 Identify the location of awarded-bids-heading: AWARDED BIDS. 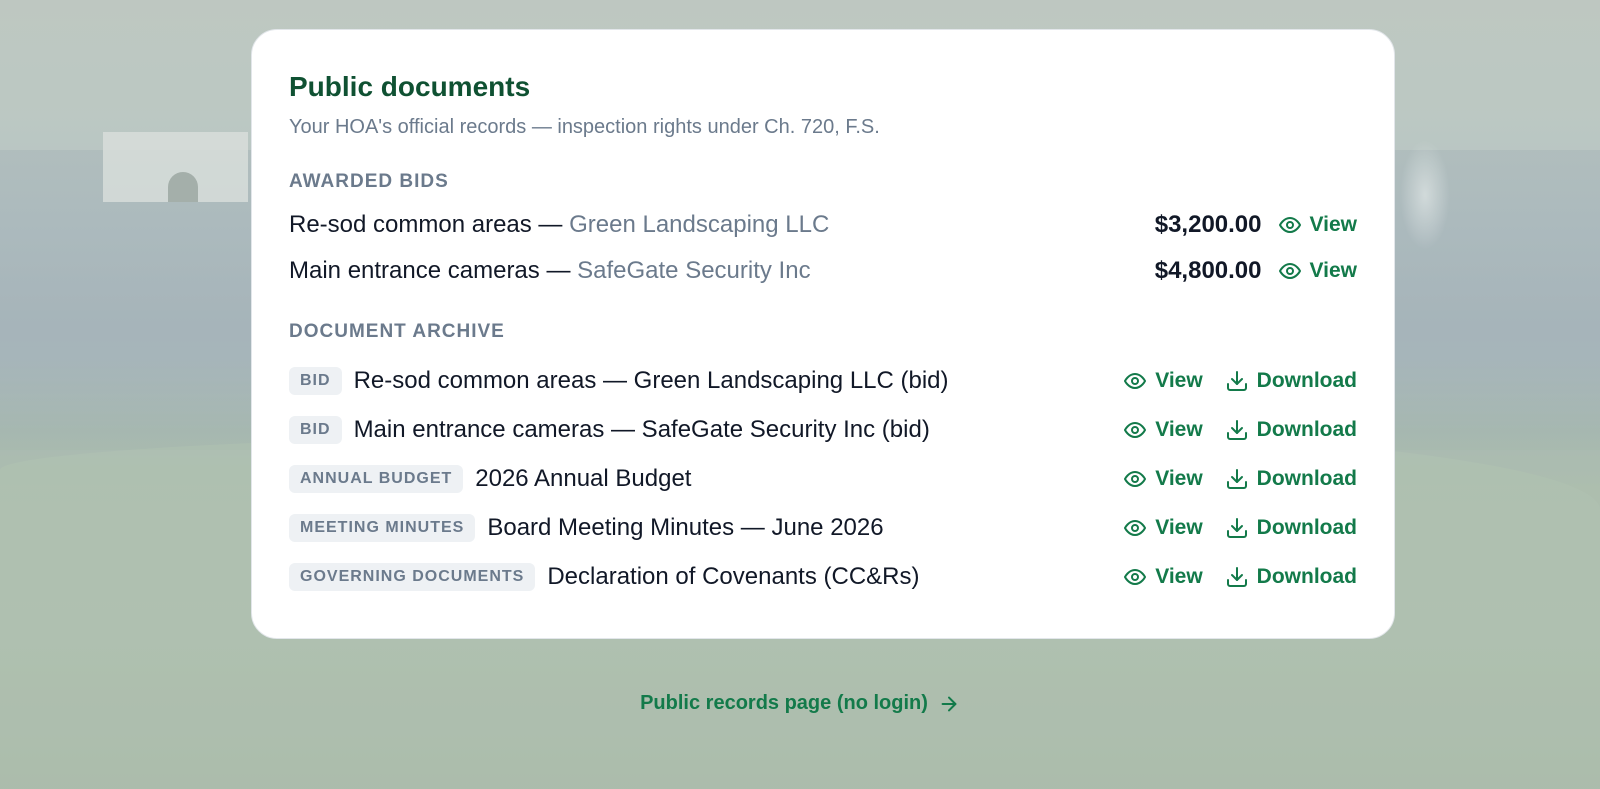
(369, 181).